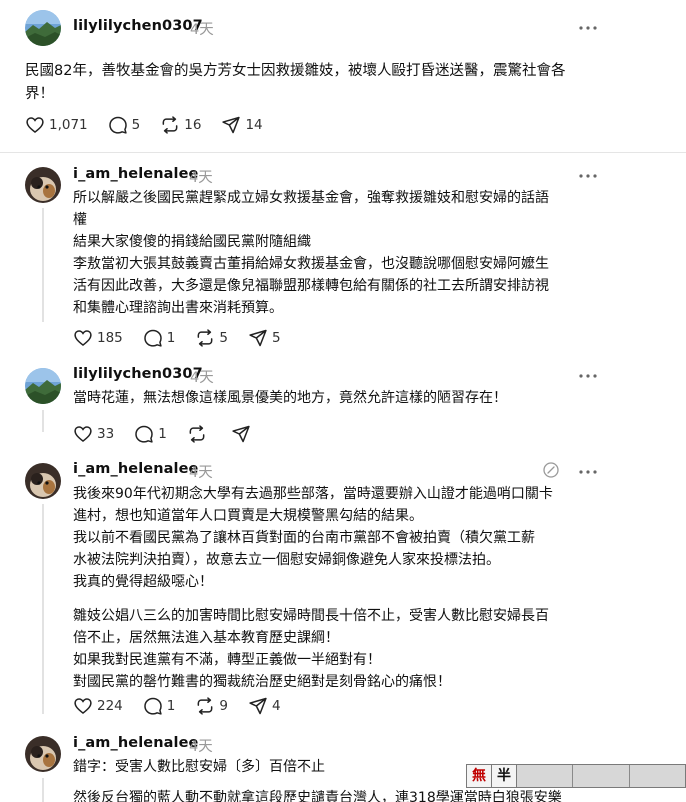 The height and width of the screenshot is (802, 686). I want to click on post-text-line: 界！, so click(39, 94).